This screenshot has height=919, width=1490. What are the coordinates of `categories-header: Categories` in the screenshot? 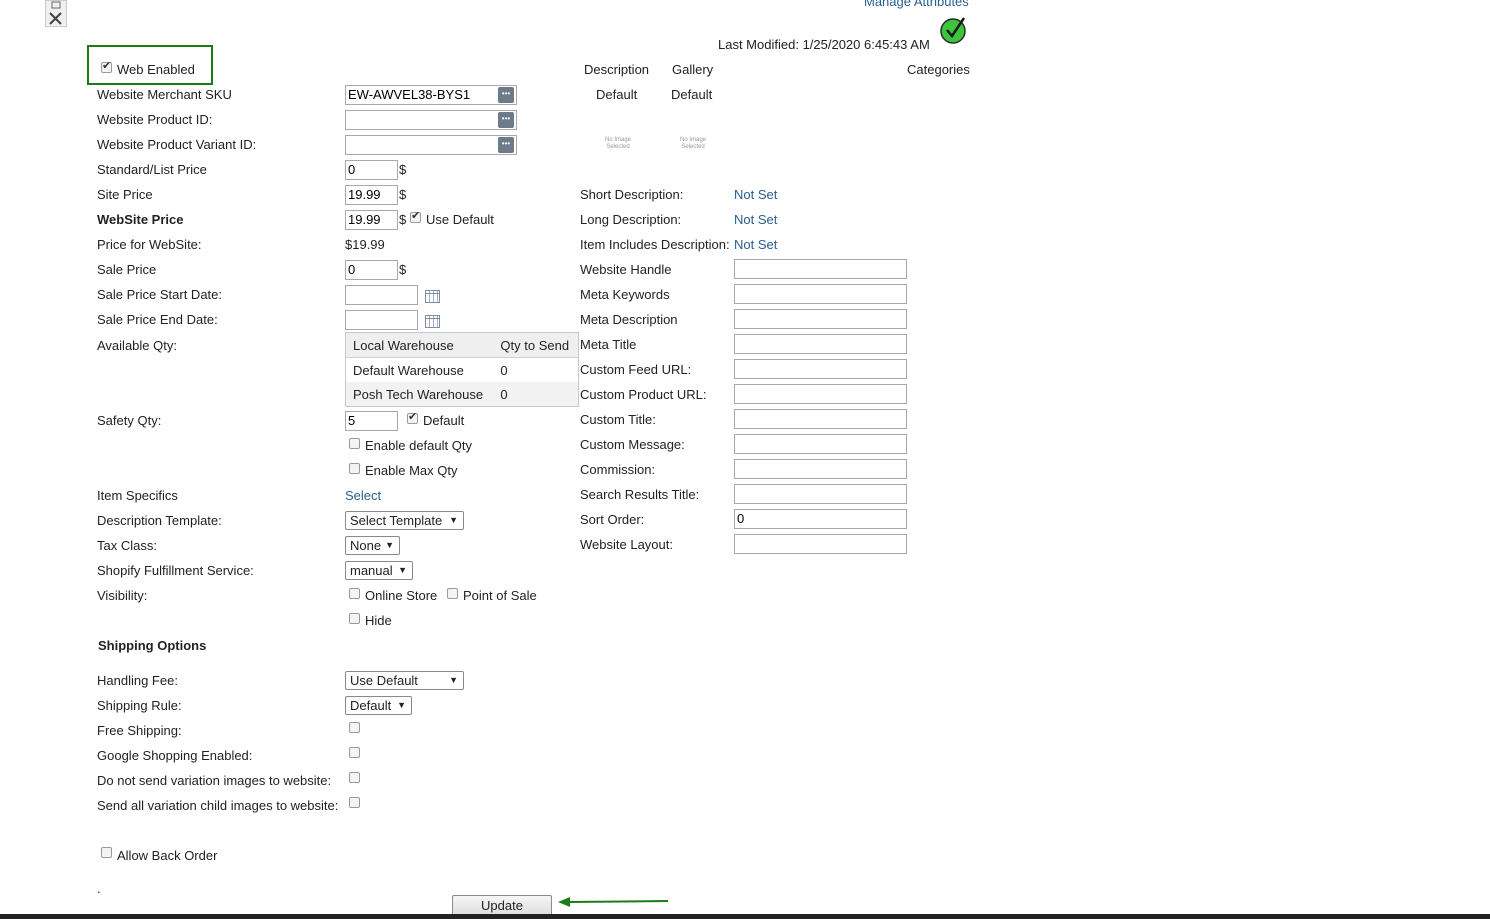 It's located at (938, 69).